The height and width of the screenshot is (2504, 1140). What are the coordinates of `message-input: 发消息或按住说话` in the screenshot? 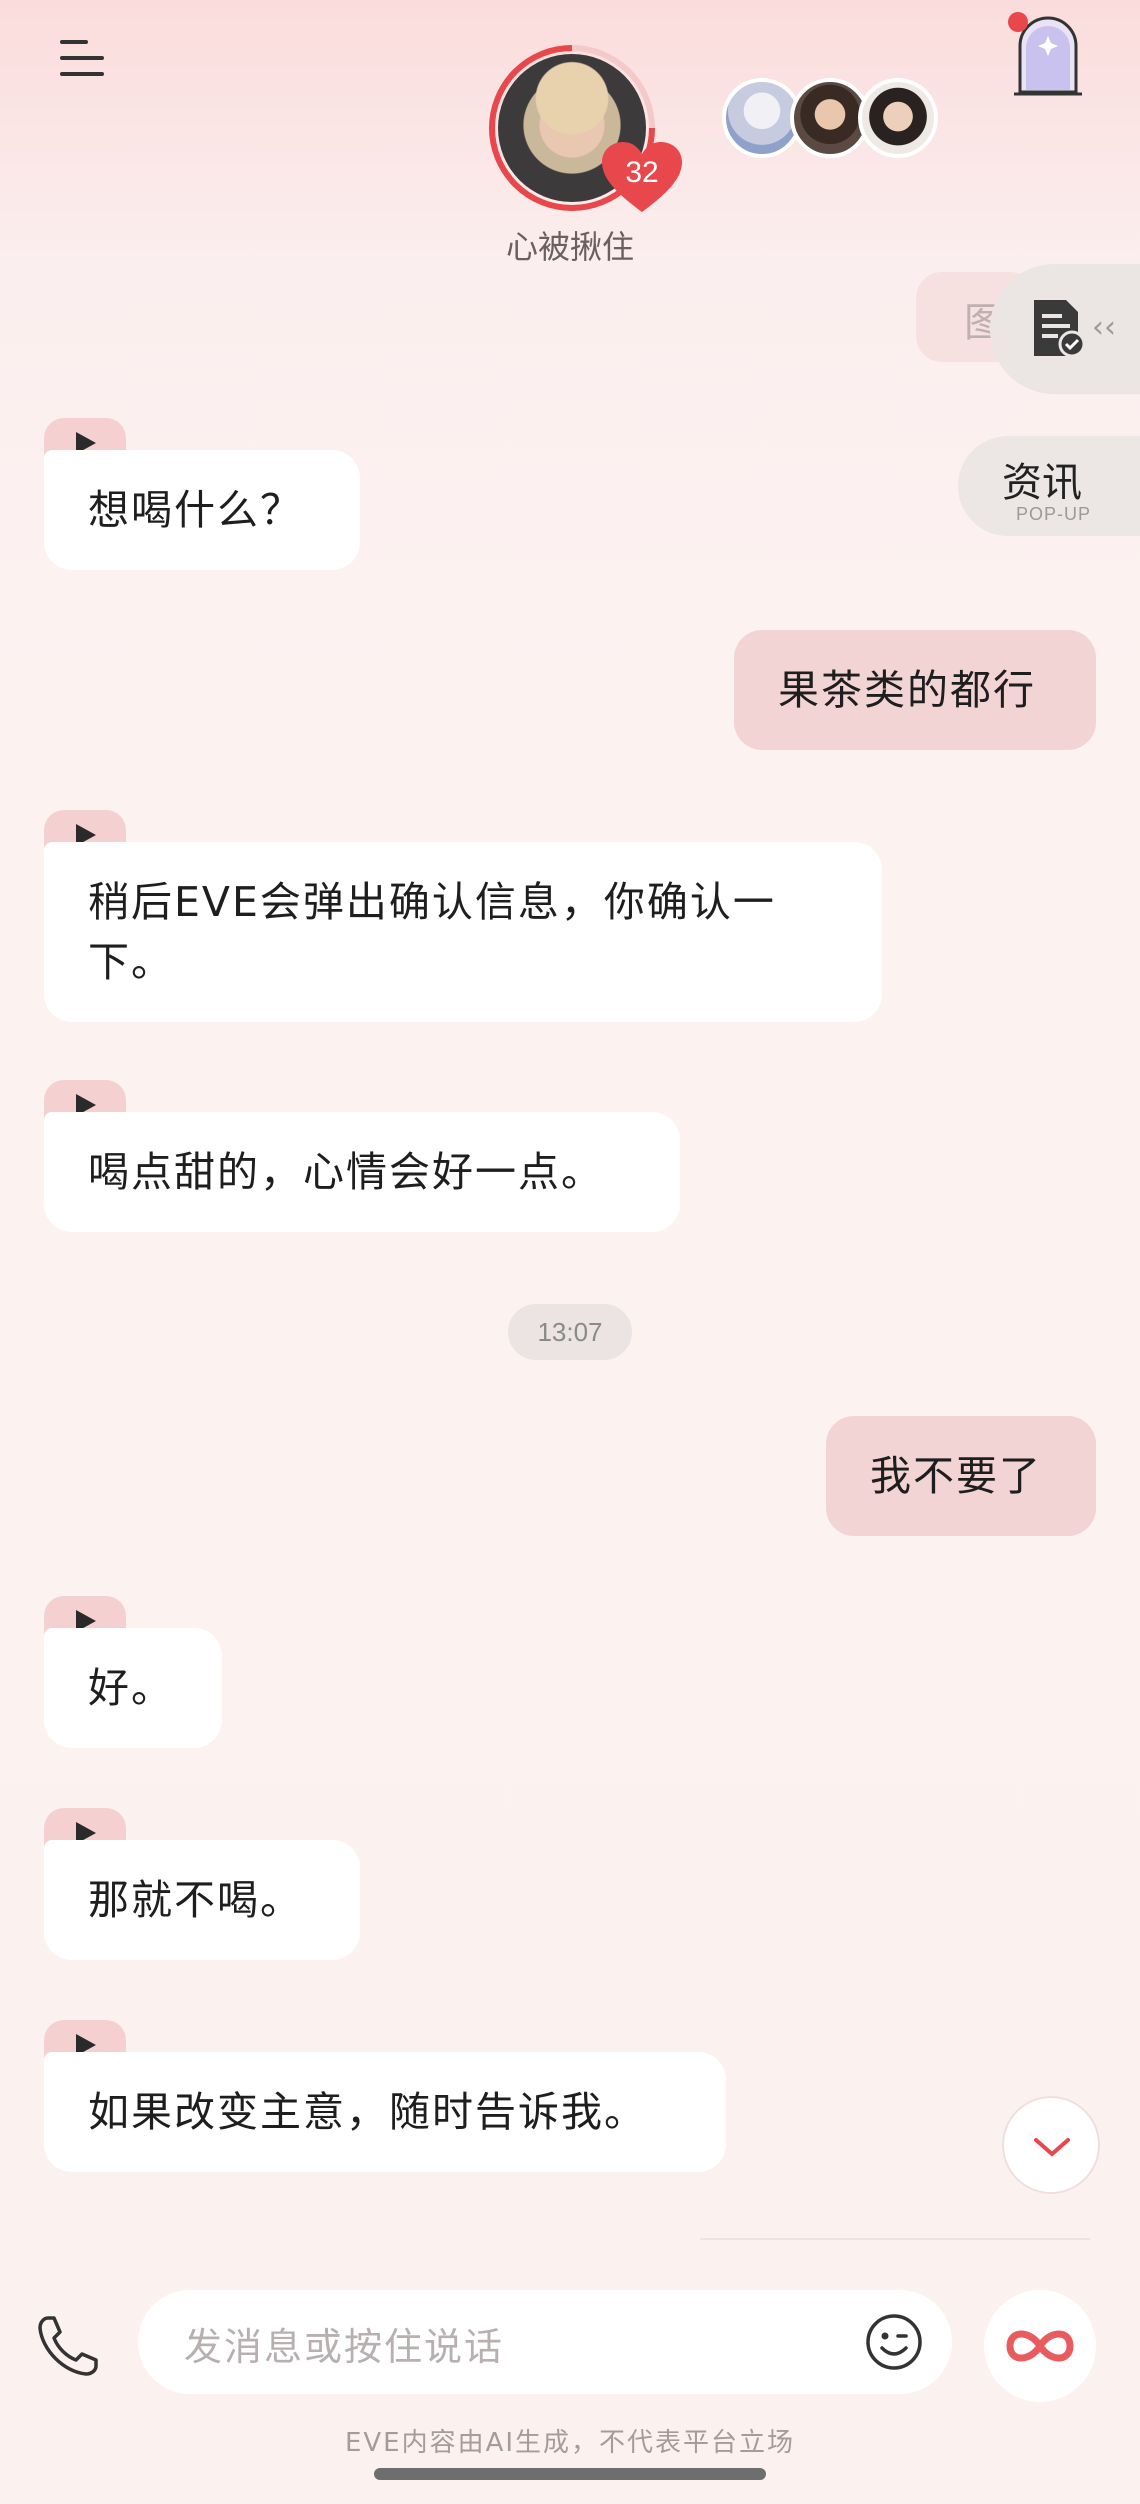 It's located at (545, 2342).